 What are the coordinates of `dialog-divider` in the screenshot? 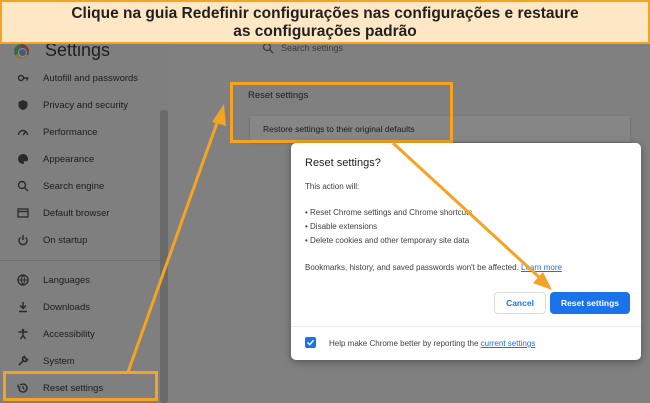 It's located at (466, 326).